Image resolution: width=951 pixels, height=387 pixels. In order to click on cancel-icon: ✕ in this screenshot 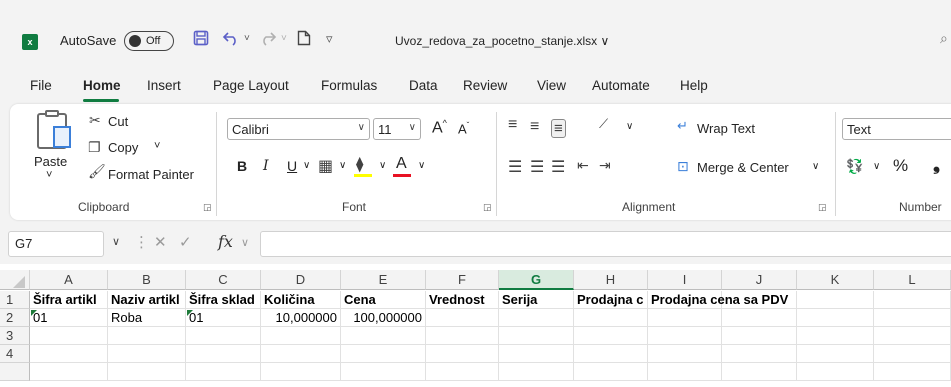, I will do `click(160, 242)`.